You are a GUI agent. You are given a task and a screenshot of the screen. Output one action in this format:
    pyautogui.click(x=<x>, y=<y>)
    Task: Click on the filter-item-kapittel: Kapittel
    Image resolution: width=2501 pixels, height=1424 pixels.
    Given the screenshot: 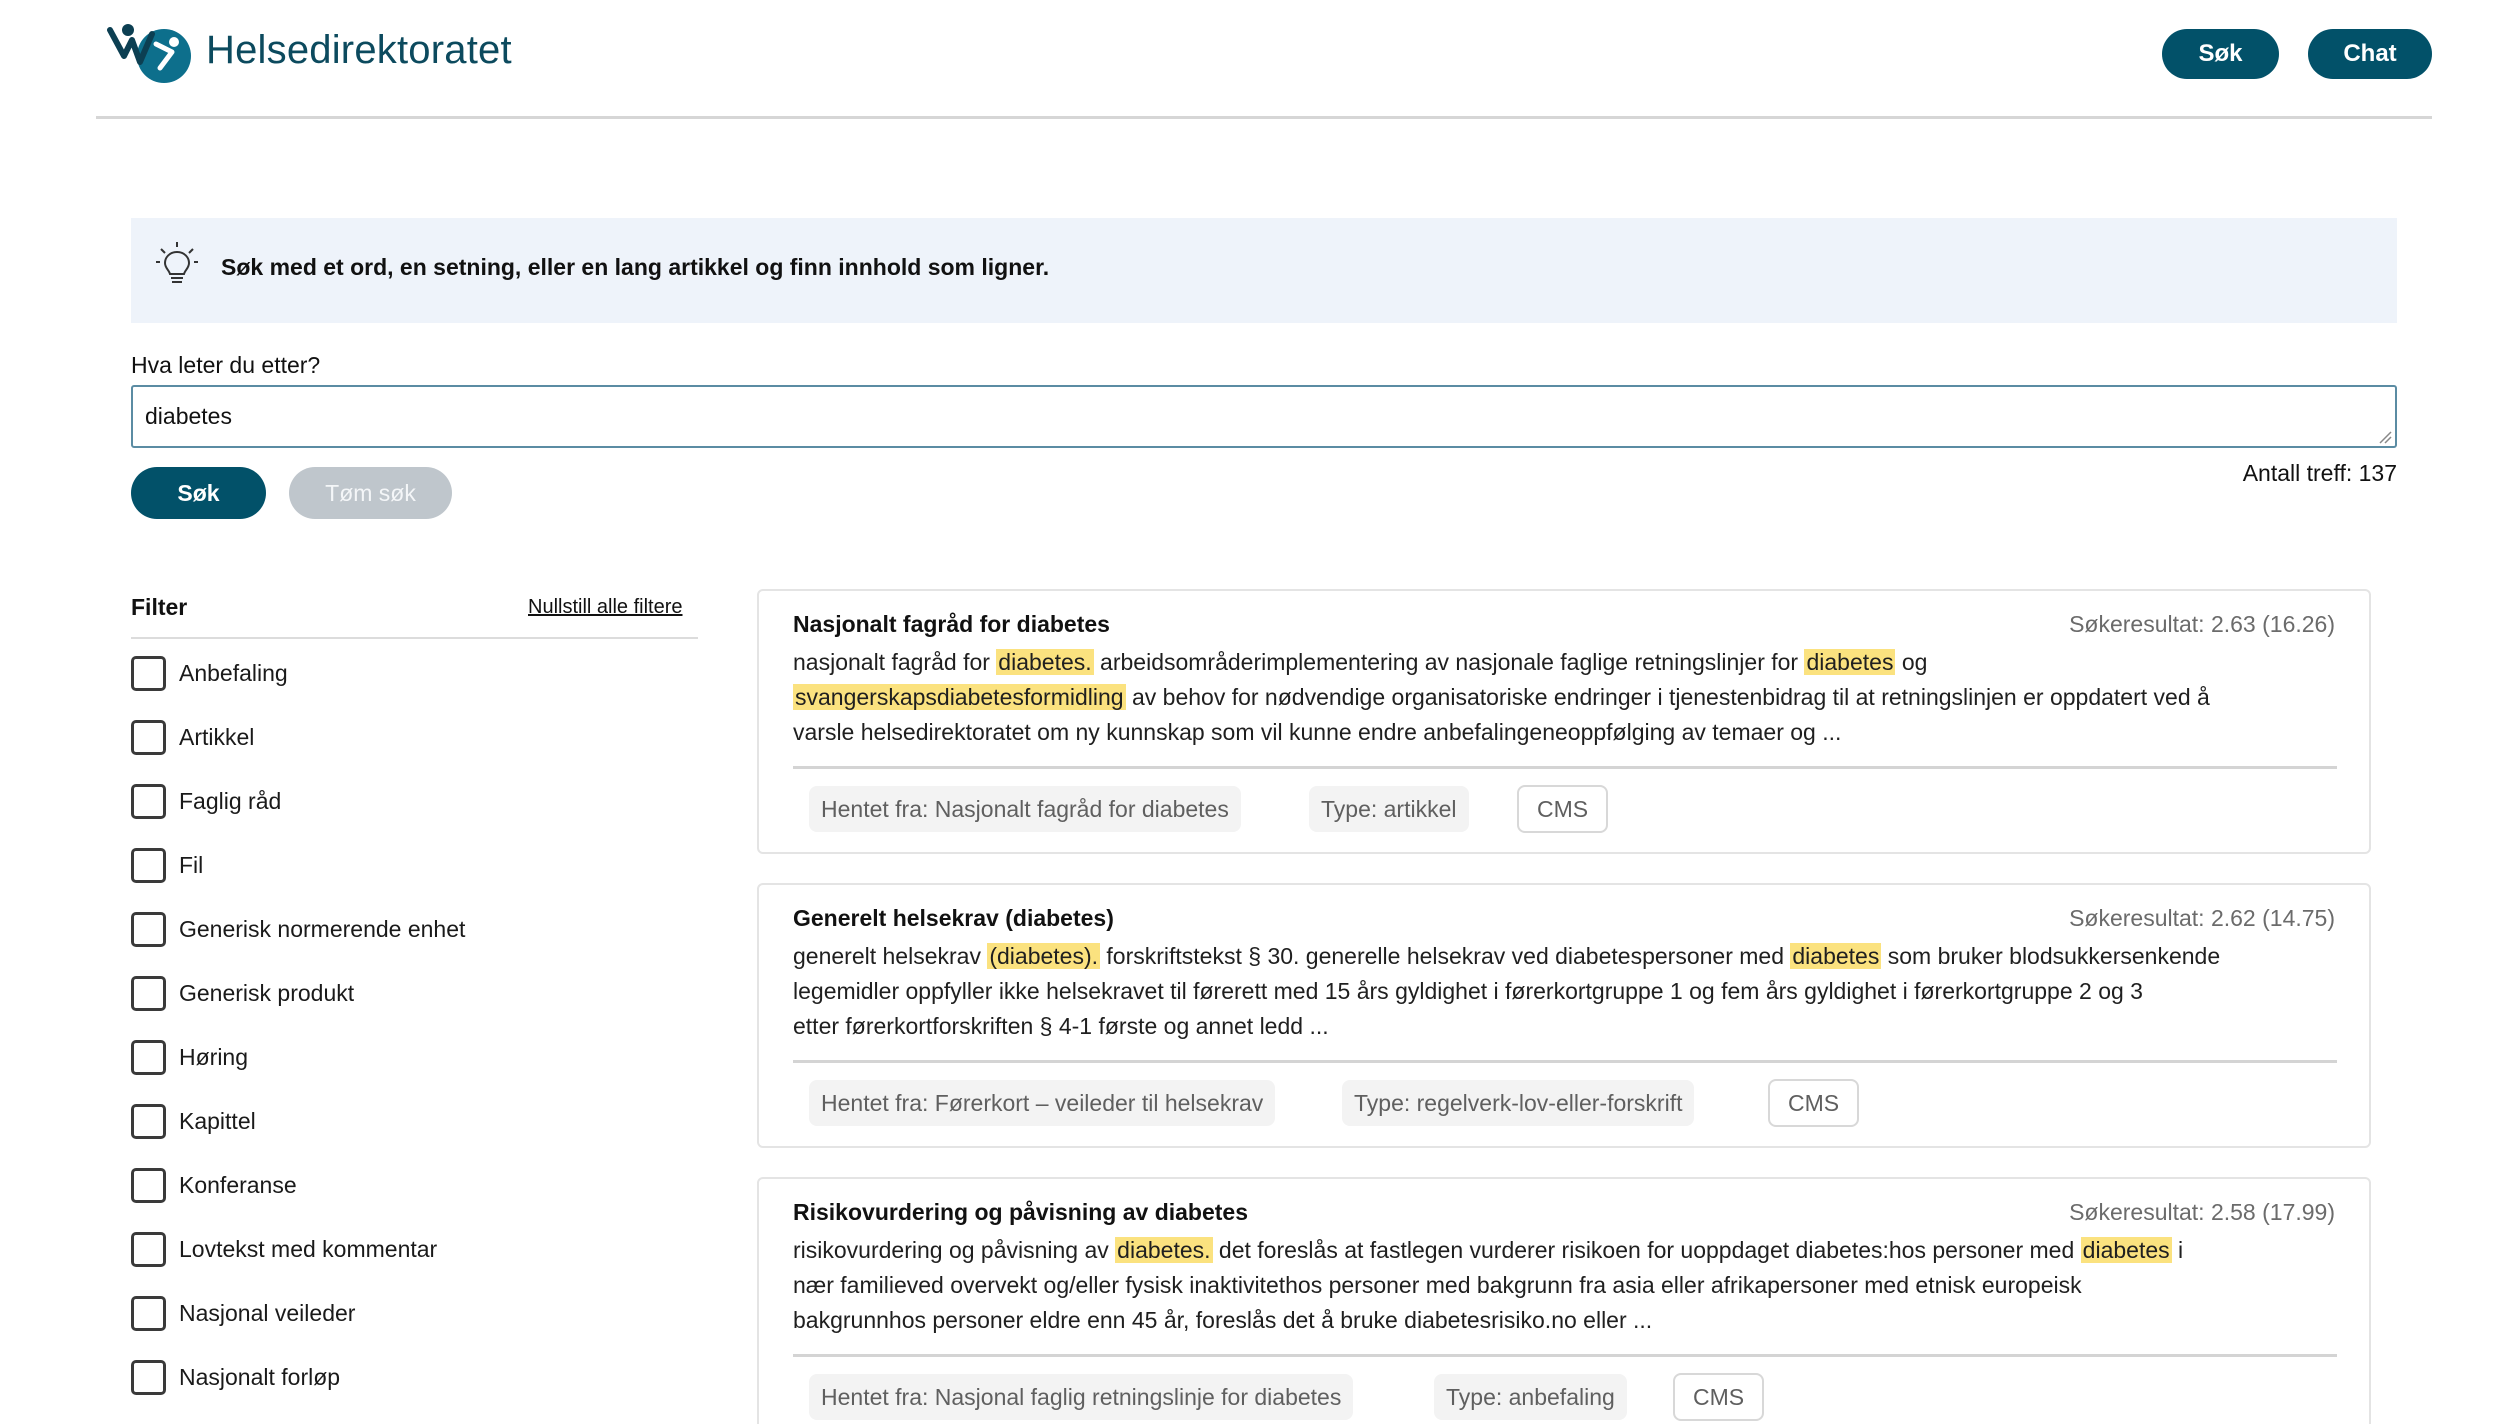 What is the action you would take?
    pyautogui.click(x=193, y=1121)
    